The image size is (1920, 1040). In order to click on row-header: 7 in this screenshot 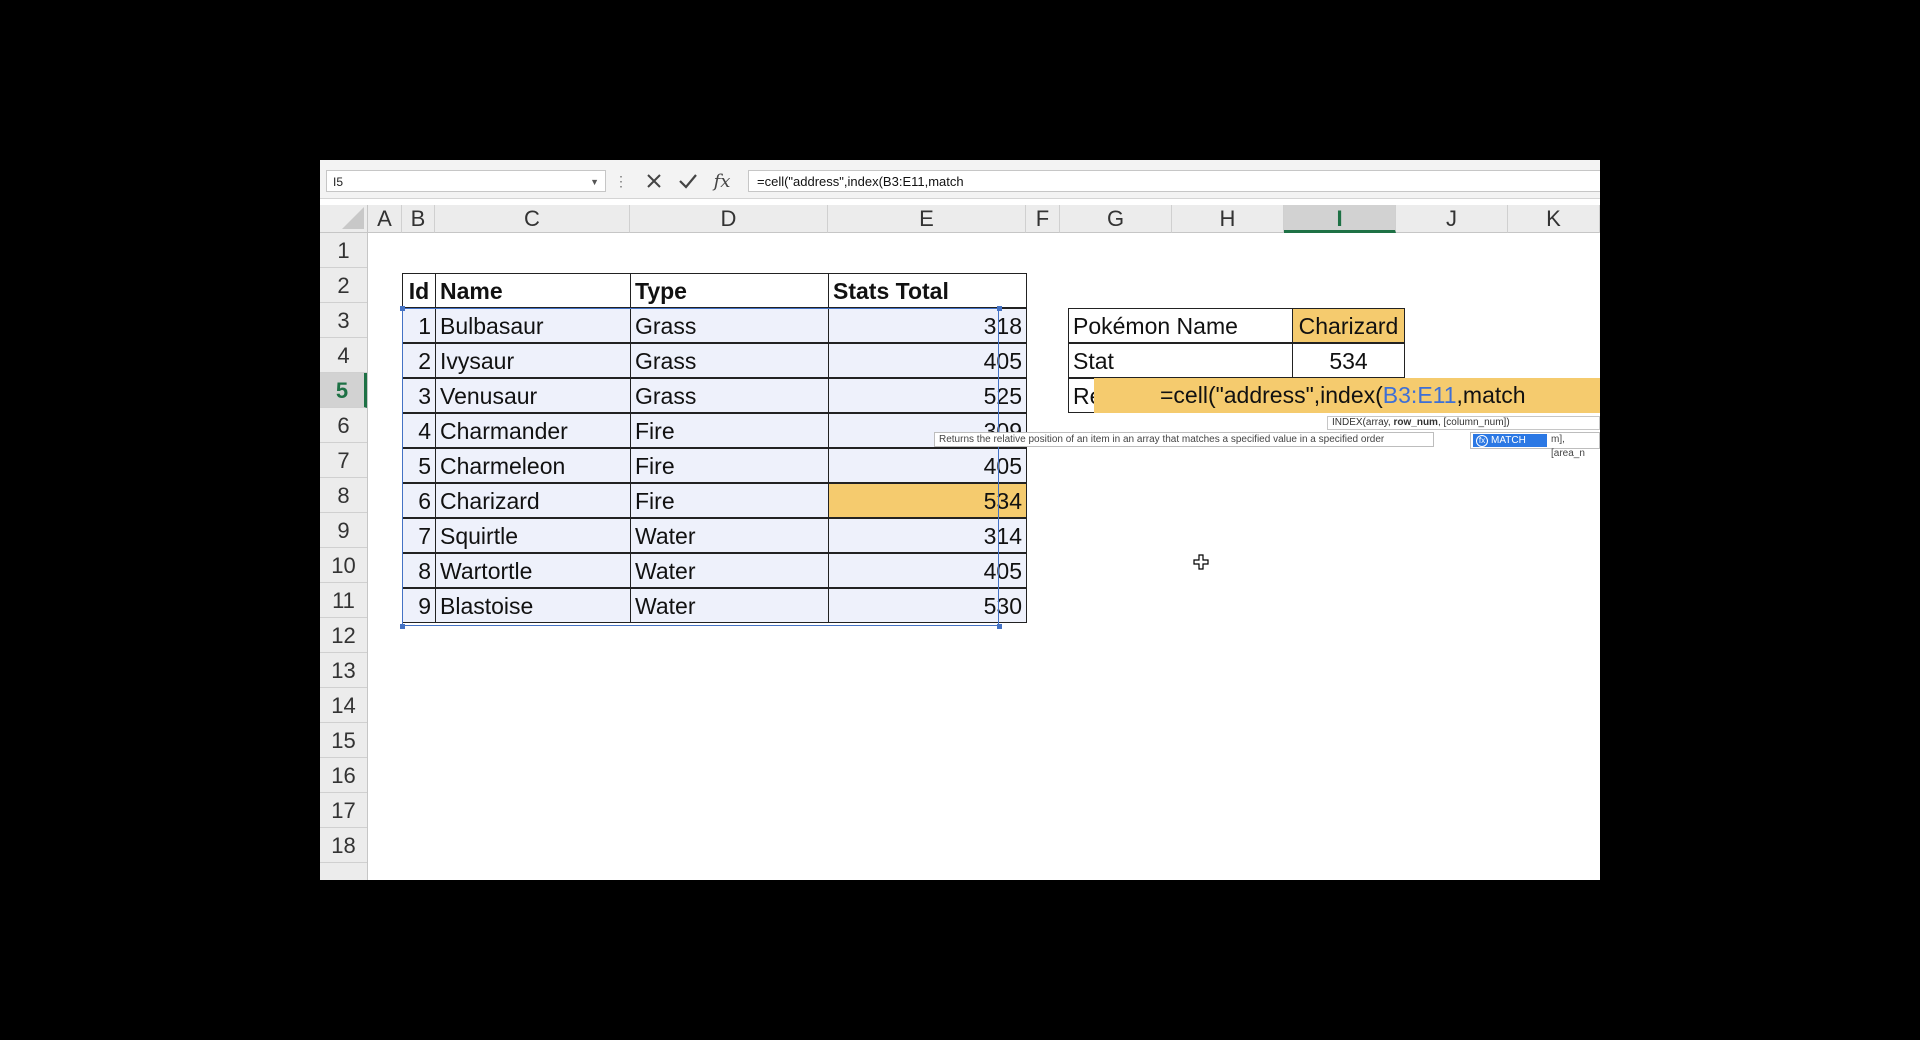, I will do `click(343, 460)`.